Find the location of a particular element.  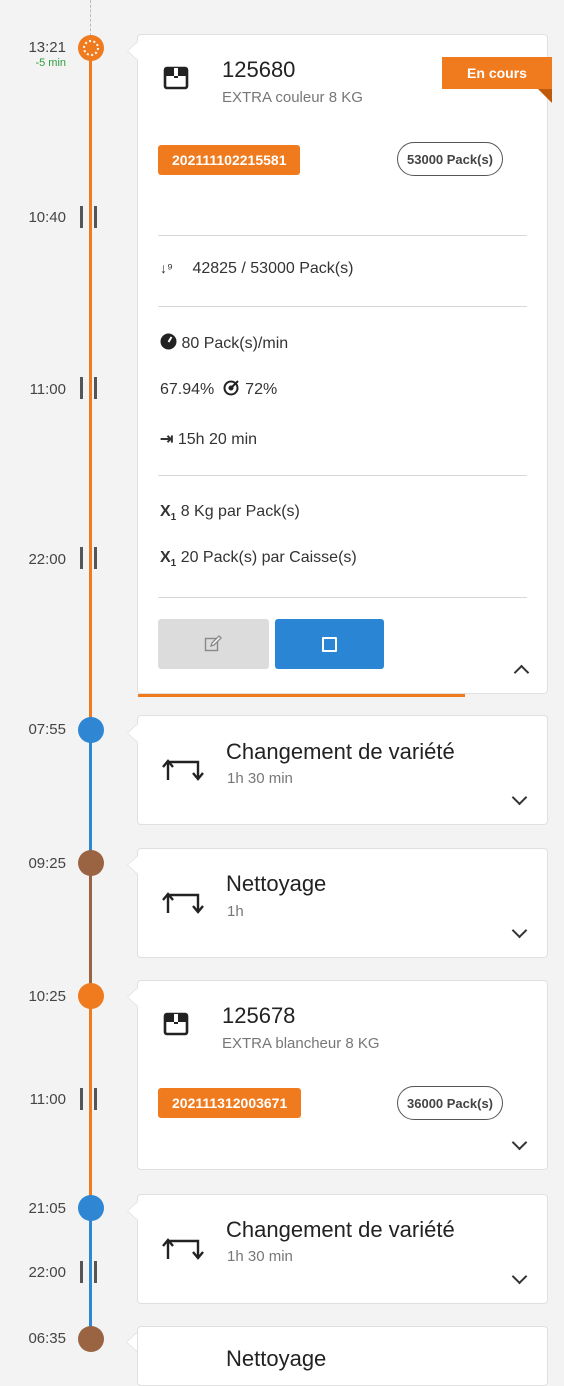

speed-value: 80 Pack(s)/min is located at coordinates (235, 343).